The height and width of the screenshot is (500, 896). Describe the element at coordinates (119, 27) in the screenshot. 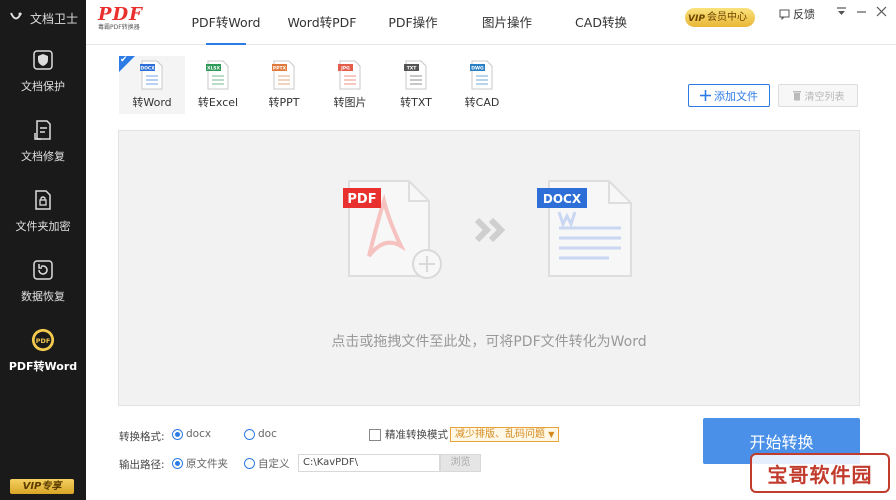

I see `logo-subtitle: 毒霸PDF转换器` at that location.